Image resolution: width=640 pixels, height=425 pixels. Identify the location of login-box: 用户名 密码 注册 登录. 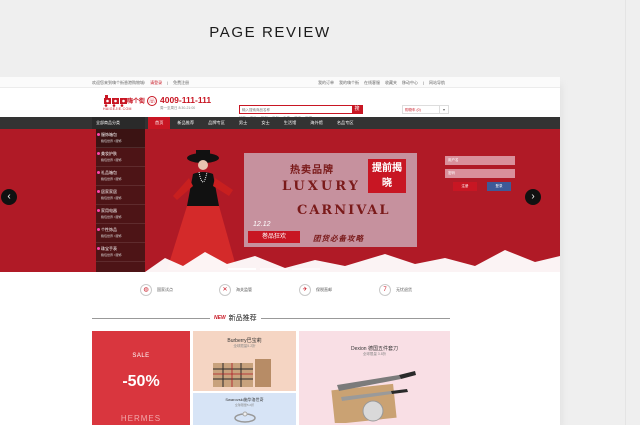
(482, 188).